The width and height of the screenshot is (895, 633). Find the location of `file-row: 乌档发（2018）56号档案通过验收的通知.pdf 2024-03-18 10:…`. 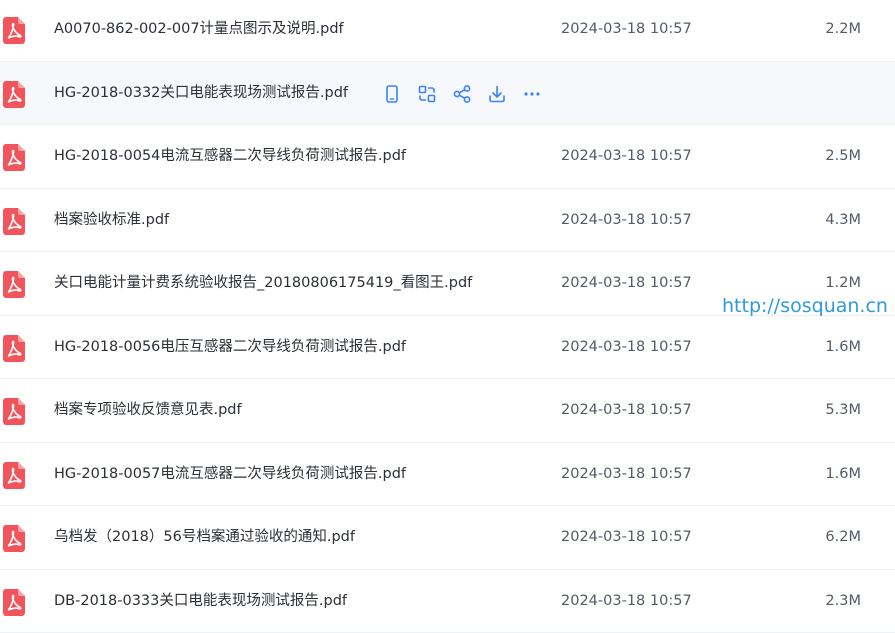

file-row: 乌档发（2018）56号档案通过验收的通知.pdf 2024-03-18 10:… is located at coordinates (447, 538).